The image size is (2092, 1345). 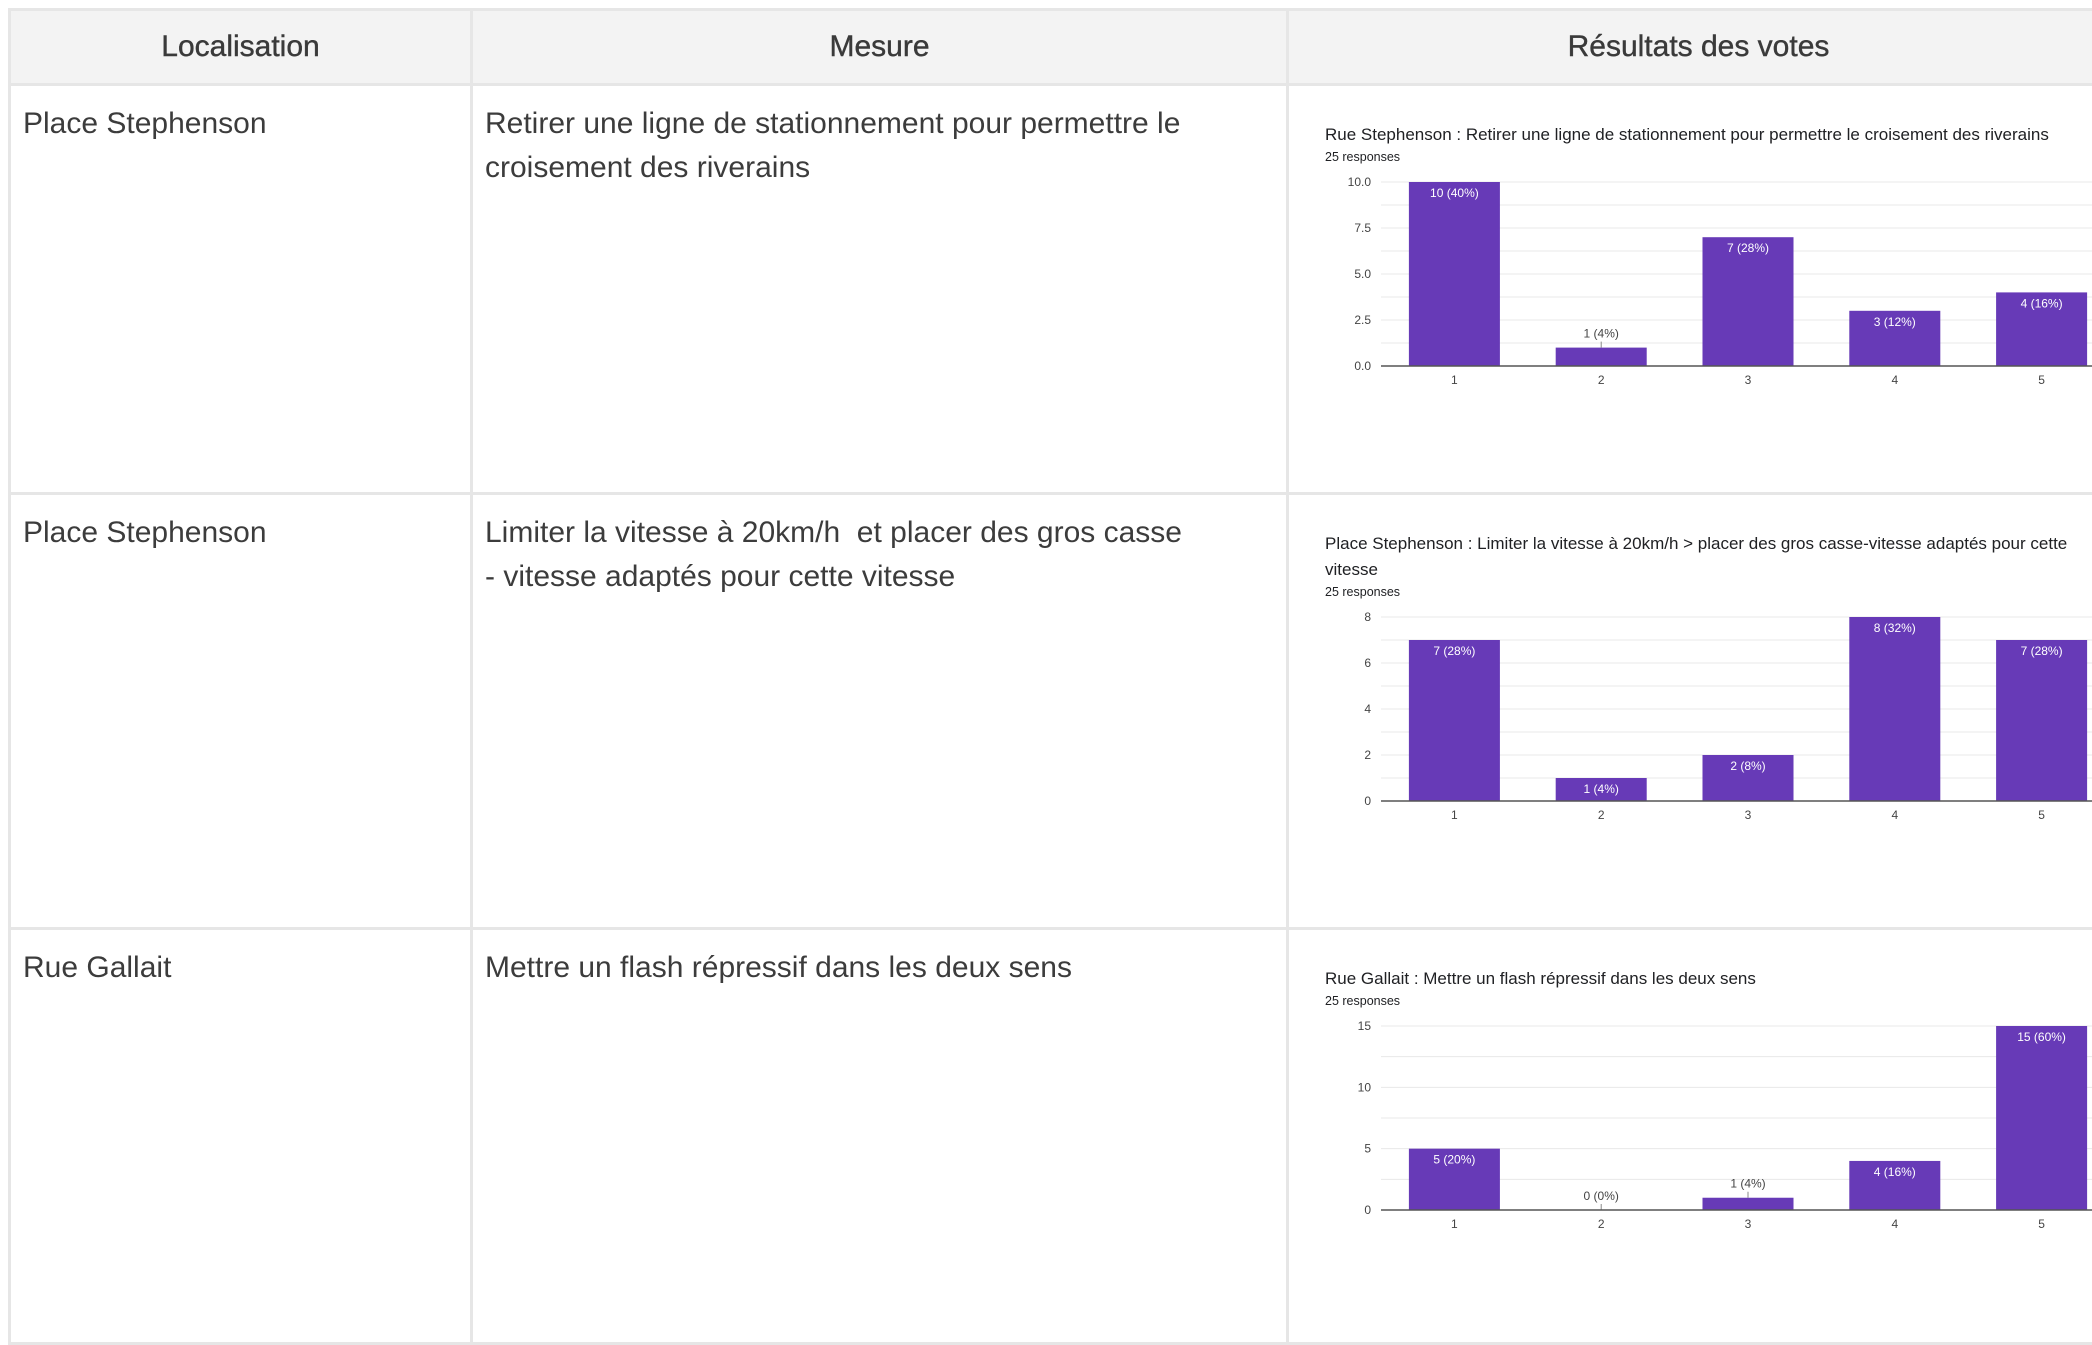 I want to click on y-tick-label: 5.0, so click(x=1362, y=274).